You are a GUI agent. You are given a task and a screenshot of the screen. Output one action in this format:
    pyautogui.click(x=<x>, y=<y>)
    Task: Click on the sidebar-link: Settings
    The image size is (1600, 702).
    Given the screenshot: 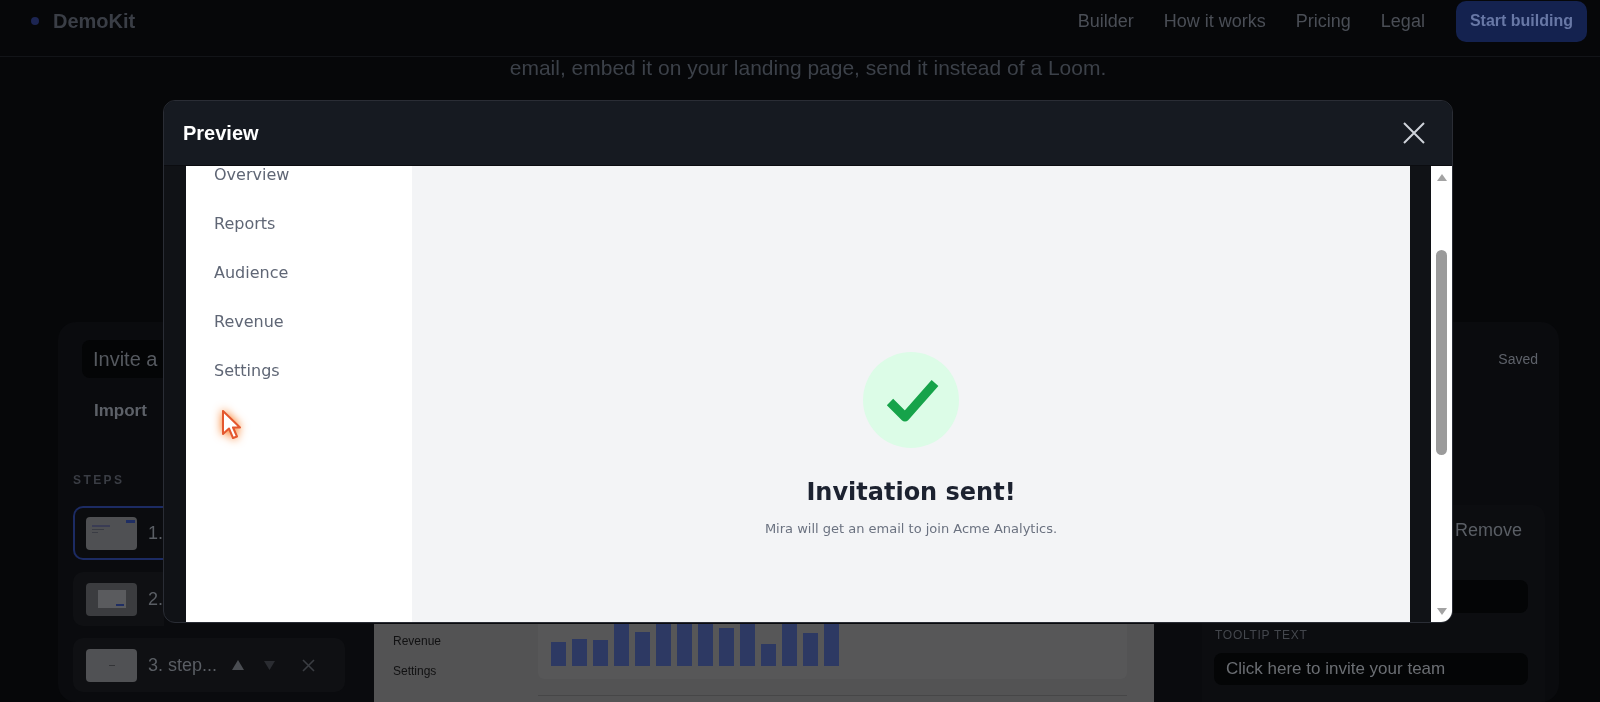 What is the action you would take?
    pyautogui.click(x=247, y=371)
    